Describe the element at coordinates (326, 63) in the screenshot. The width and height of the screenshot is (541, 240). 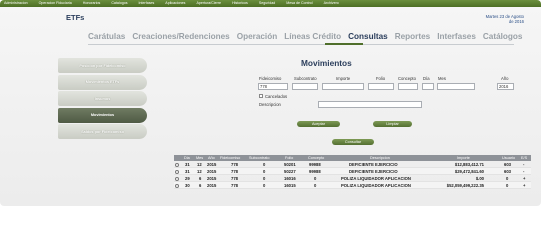
I see `page-title: Movimientos` at that location.